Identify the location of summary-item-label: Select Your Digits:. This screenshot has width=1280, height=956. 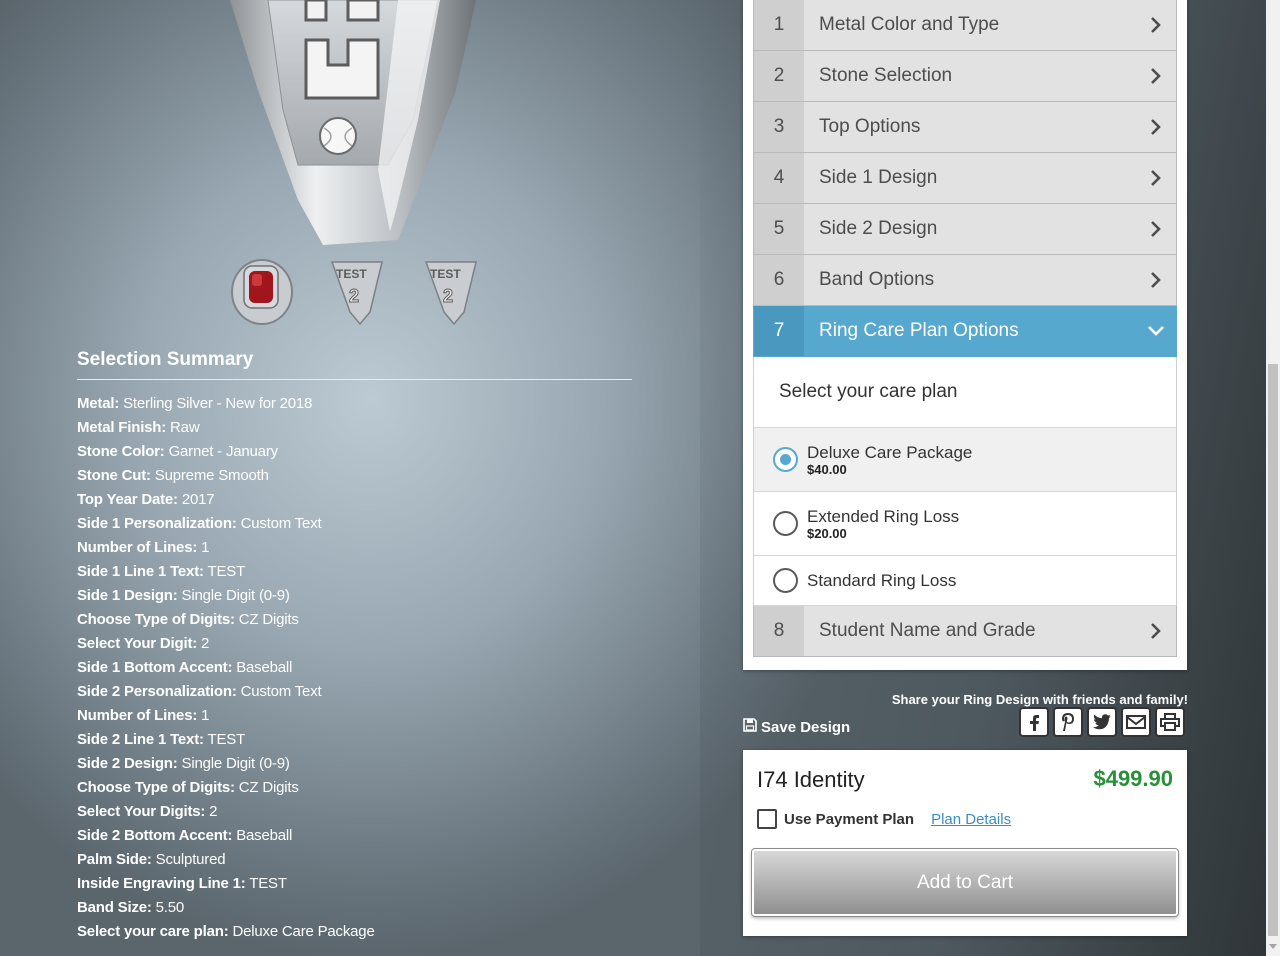
(141, 811).